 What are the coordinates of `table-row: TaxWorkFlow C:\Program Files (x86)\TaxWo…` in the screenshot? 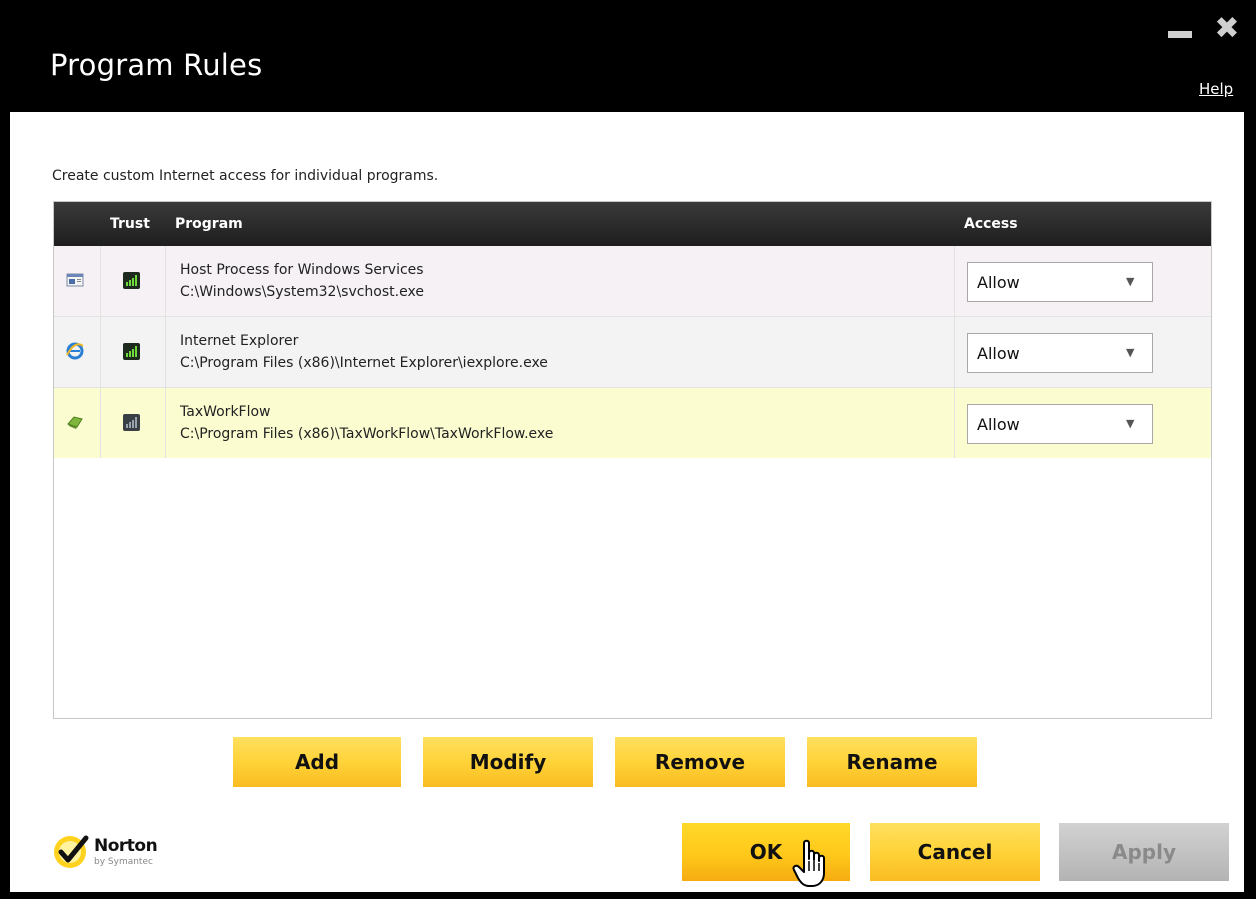 It's located at (632, 423).